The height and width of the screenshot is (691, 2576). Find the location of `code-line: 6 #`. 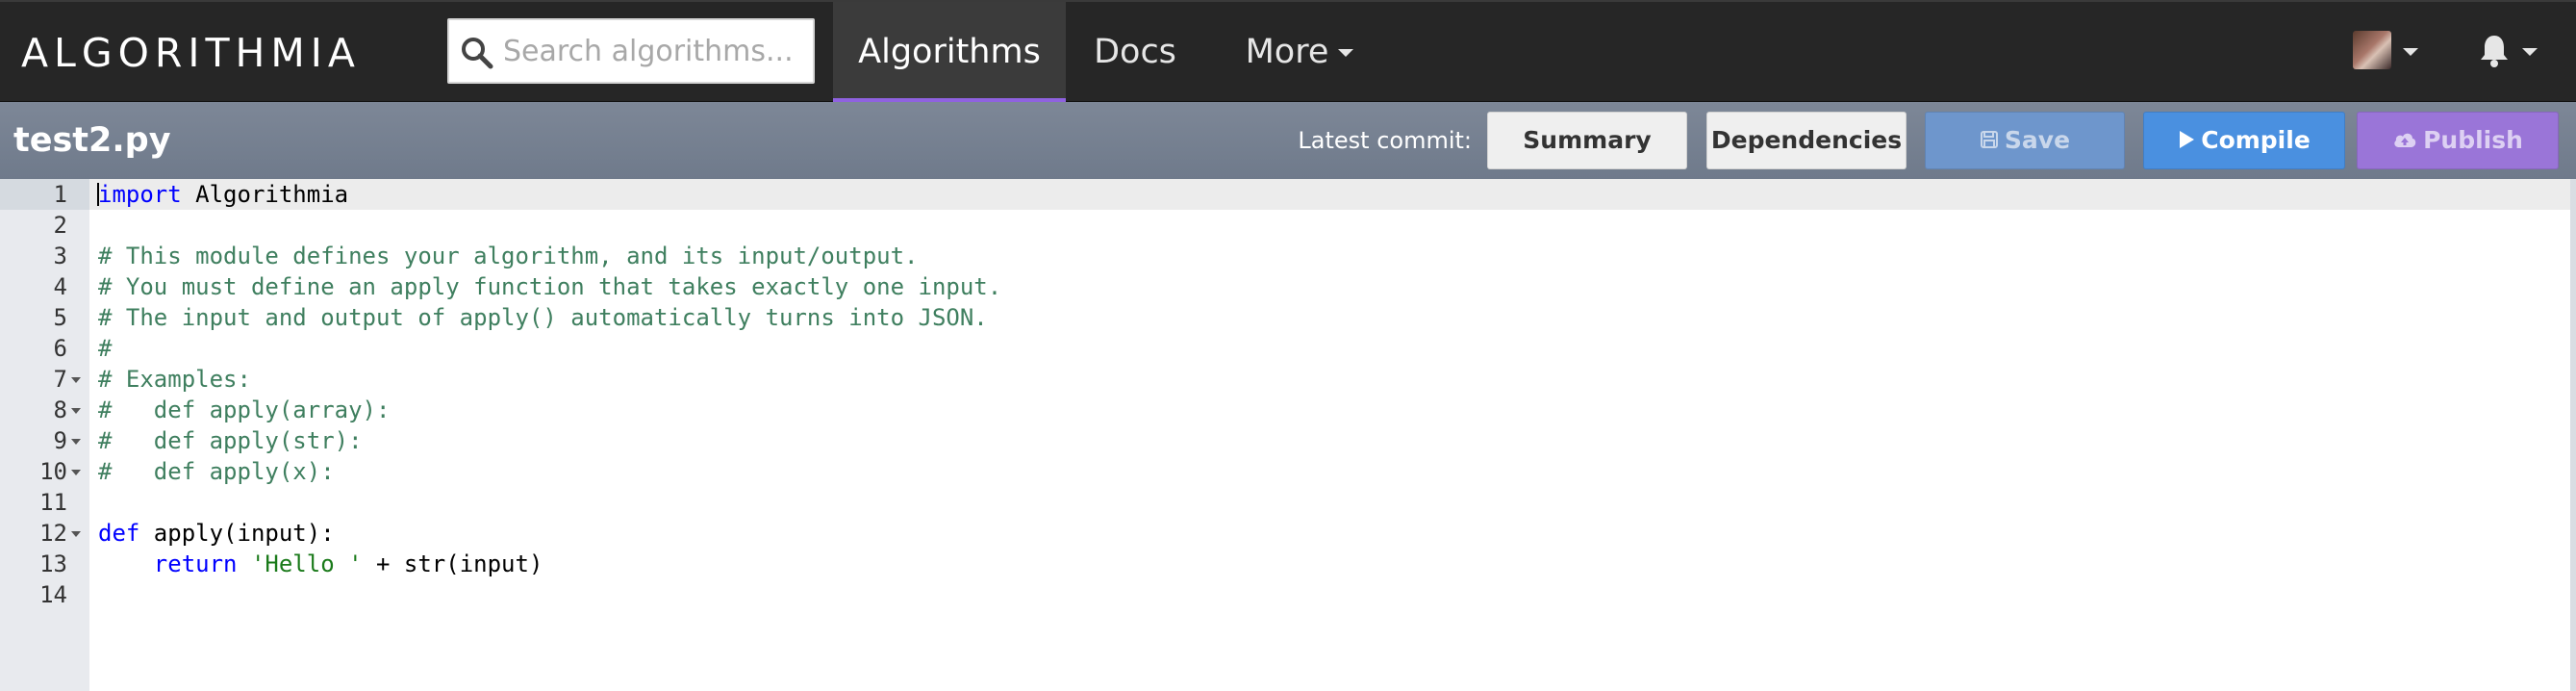

code-line: 6 # is located at coordinates (1285, 348).